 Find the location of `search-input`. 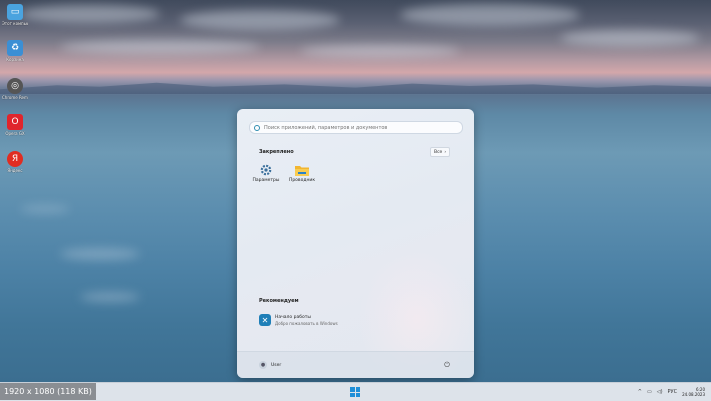

search-input is located at coordinates (359, 127).